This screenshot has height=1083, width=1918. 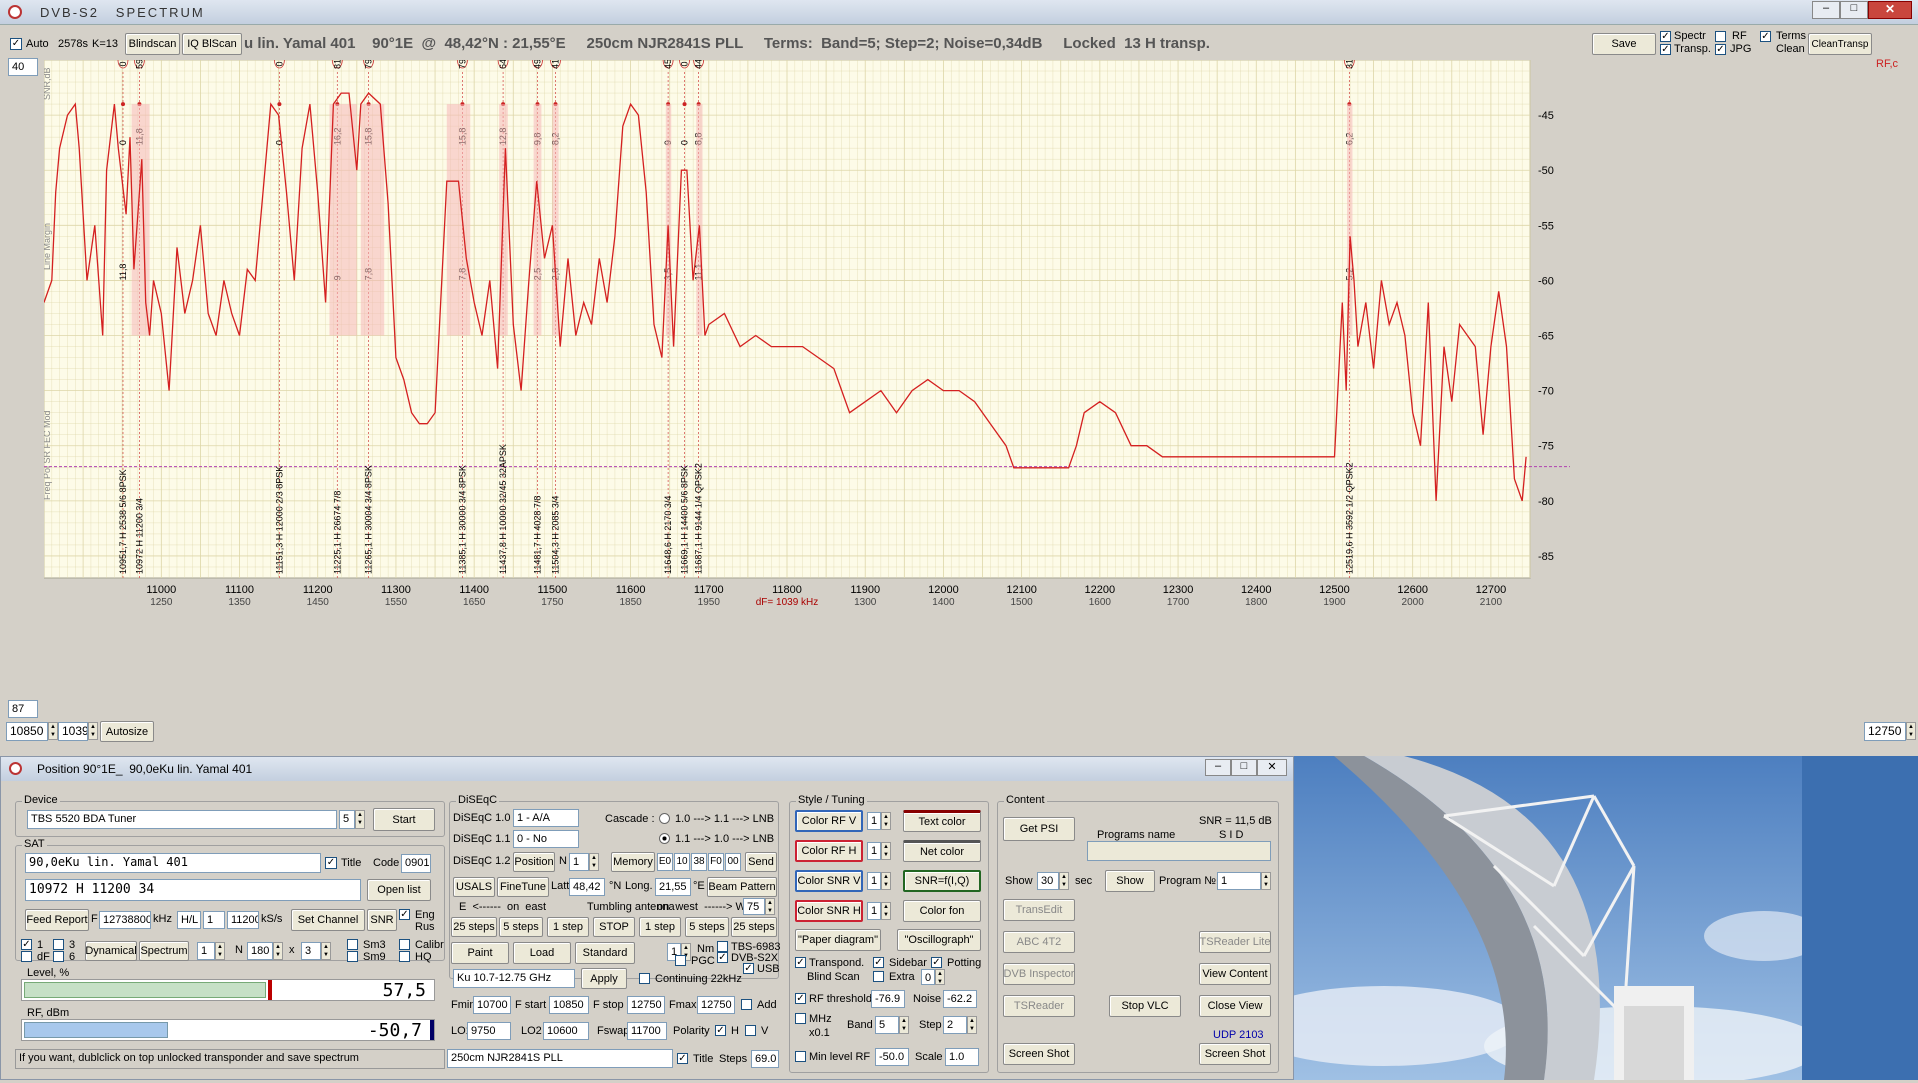 What do you see at coordinates (278, 951) in the screenshot?
I see `n-spinner: ▲ ▼` at bounding box center [278, 951].